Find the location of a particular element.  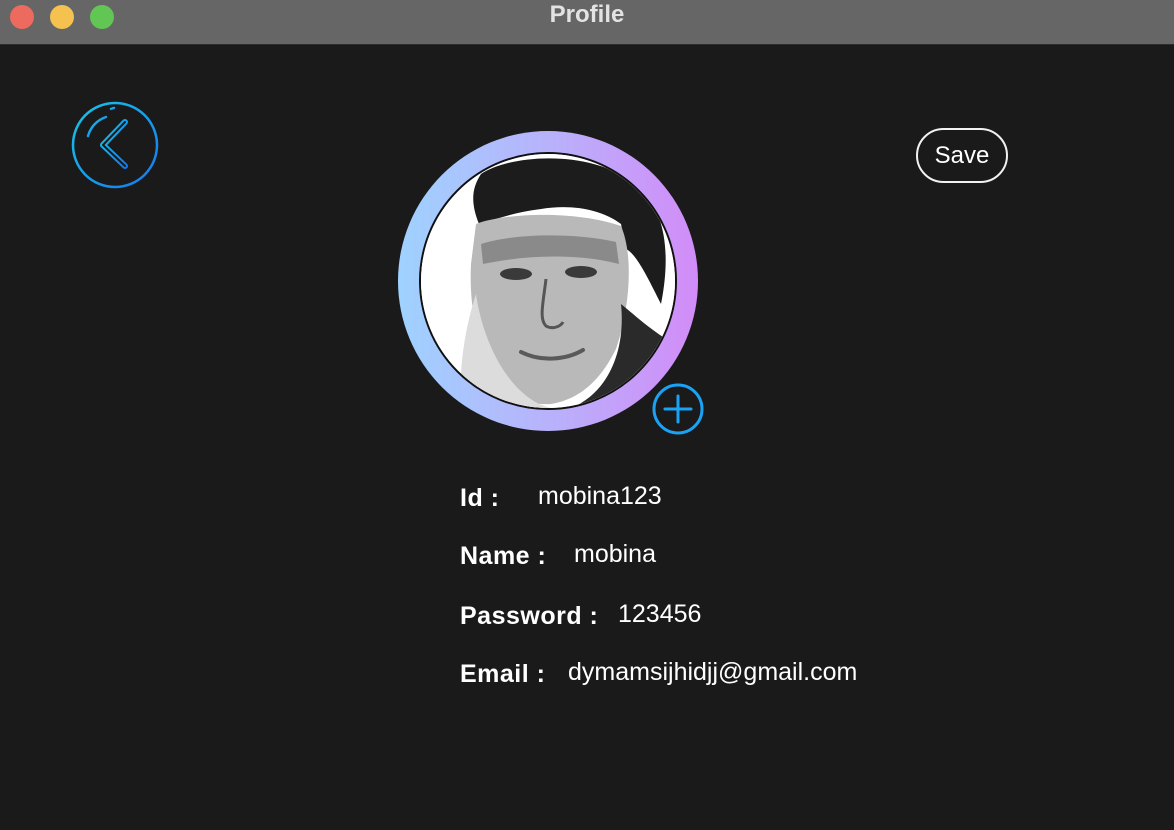

title-bar: Profile is located at coordinates (587, 22).